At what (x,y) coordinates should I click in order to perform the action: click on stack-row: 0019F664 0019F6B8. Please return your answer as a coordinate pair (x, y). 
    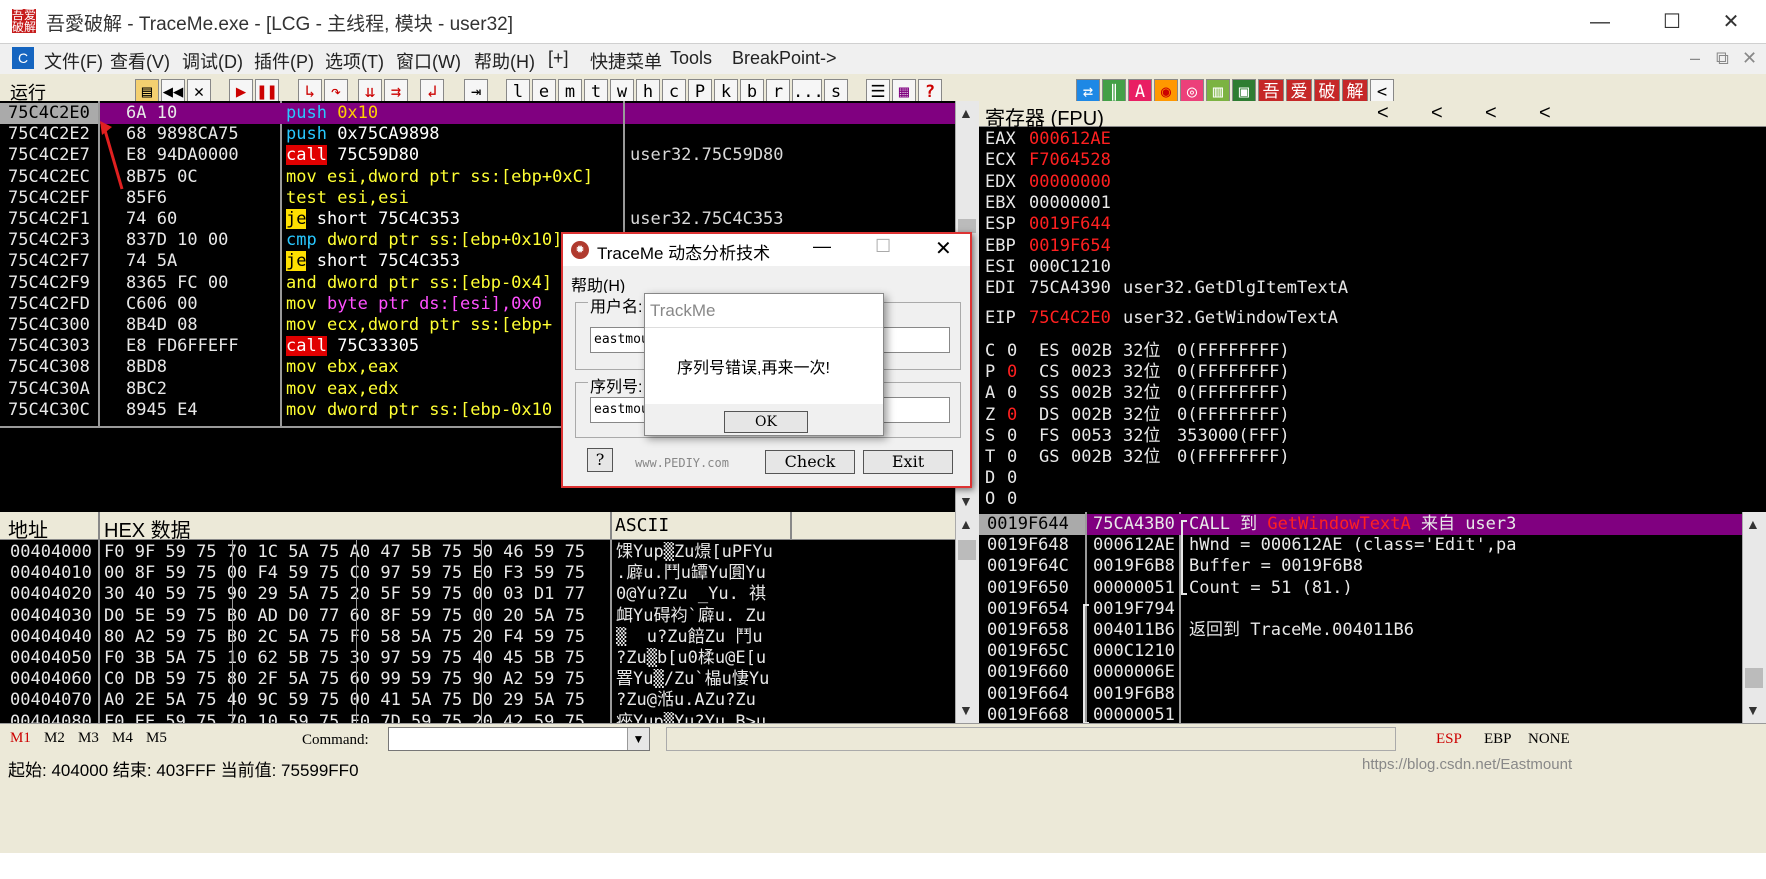
    Looking at the image, I should click on (1360, 694).